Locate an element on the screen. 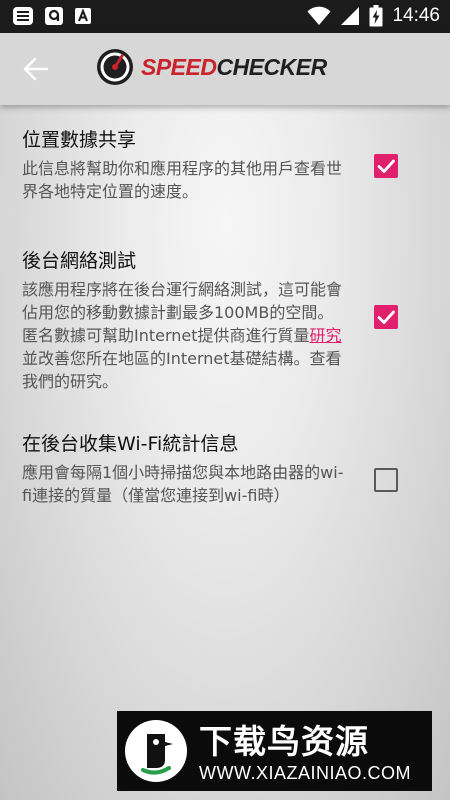 The image size is (450, 800). bird-icon is located at coordinates (157, 754).